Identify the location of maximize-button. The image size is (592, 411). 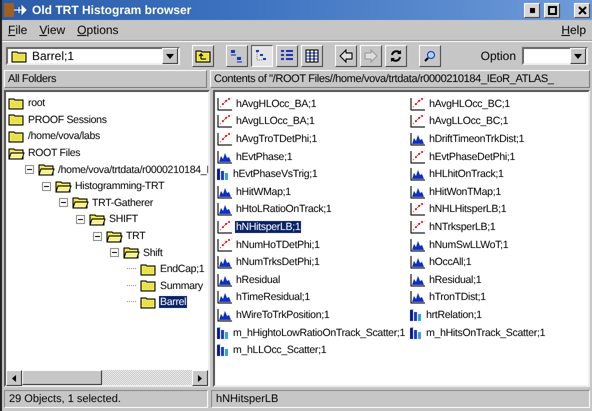
(552, 10).